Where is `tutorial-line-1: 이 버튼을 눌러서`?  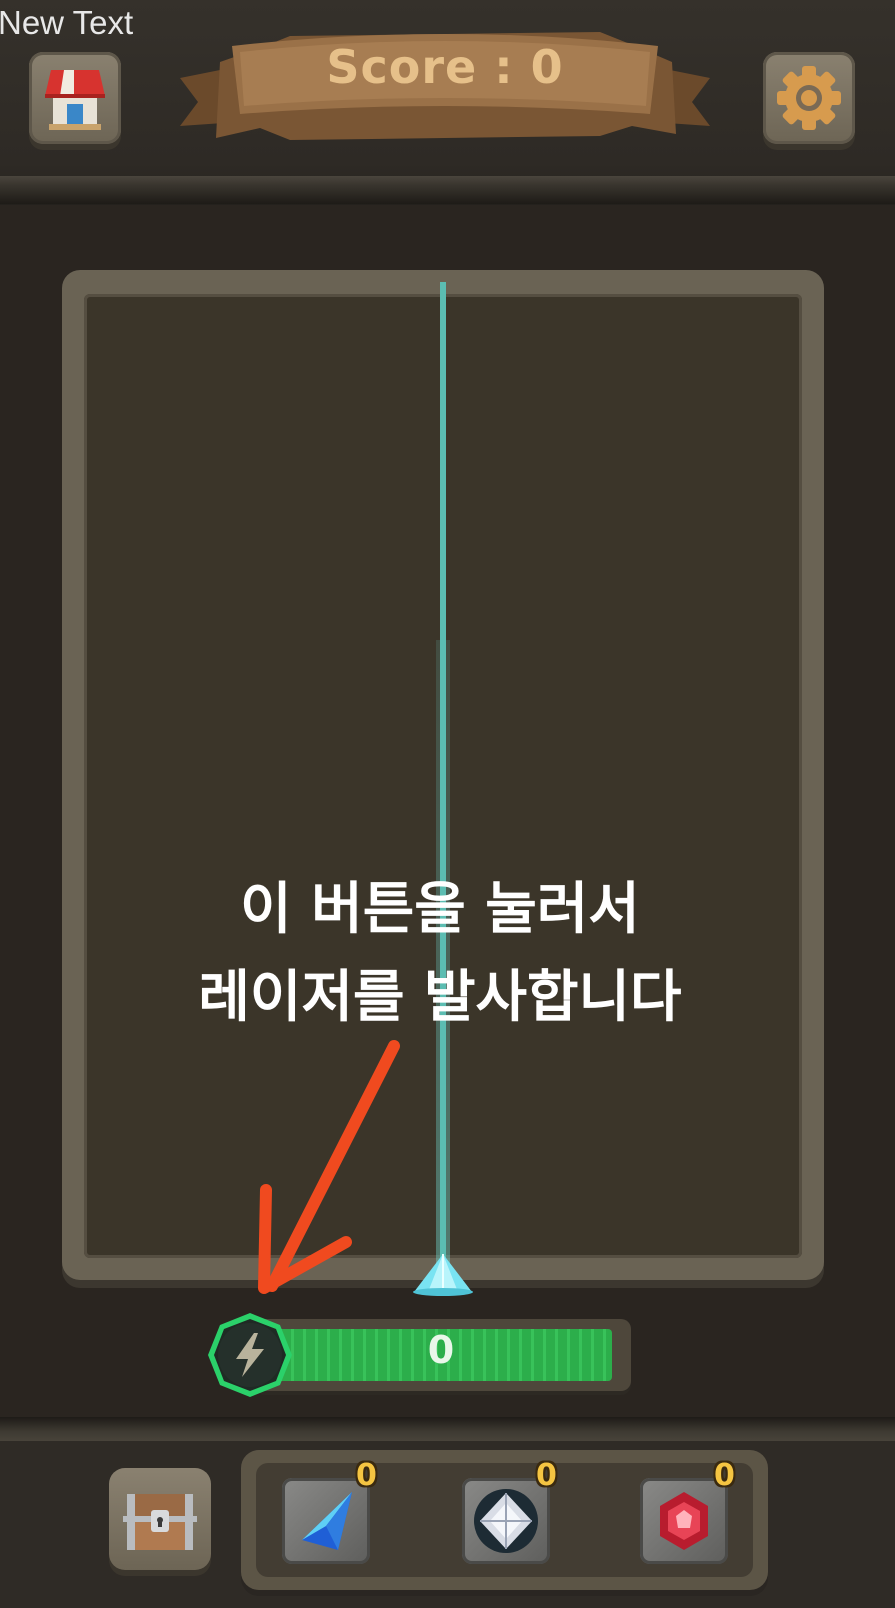 tutorial-line-1: 이 버튼을 눌러서 is located at coordinates (440, 909).